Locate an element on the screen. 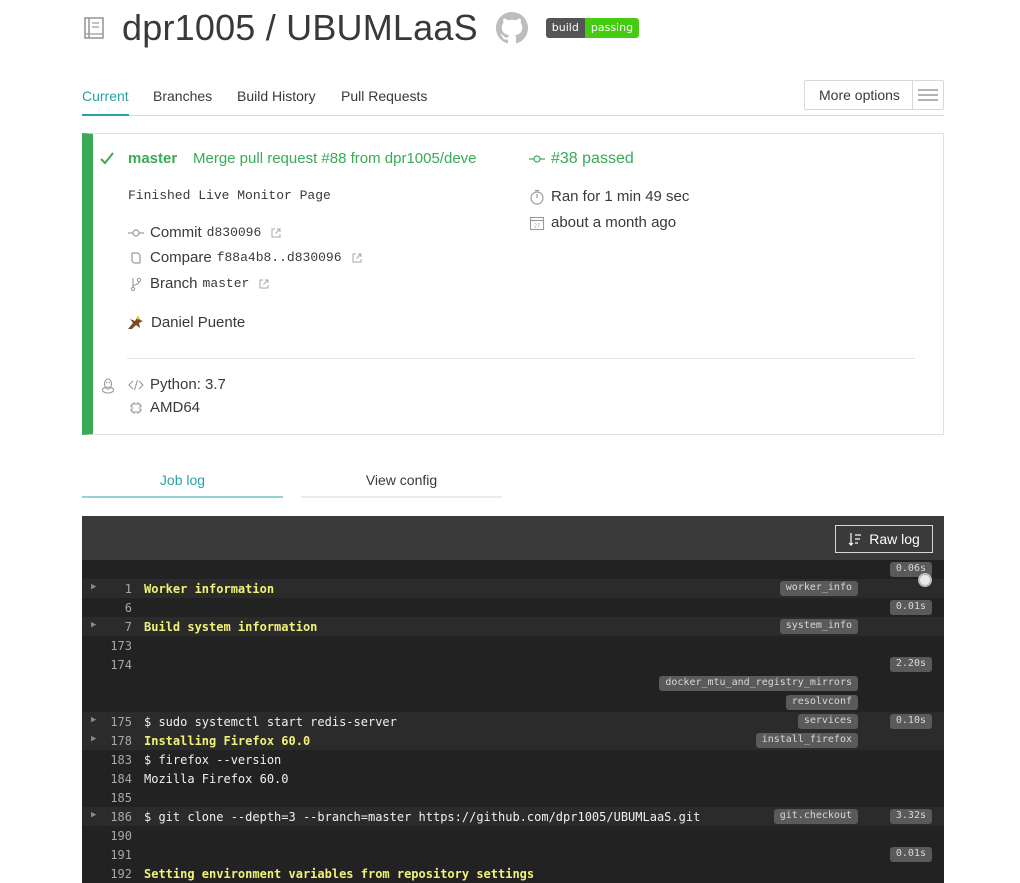 The image size is (1020, 883). line-number: 183 is located at coordinates (114, 760).